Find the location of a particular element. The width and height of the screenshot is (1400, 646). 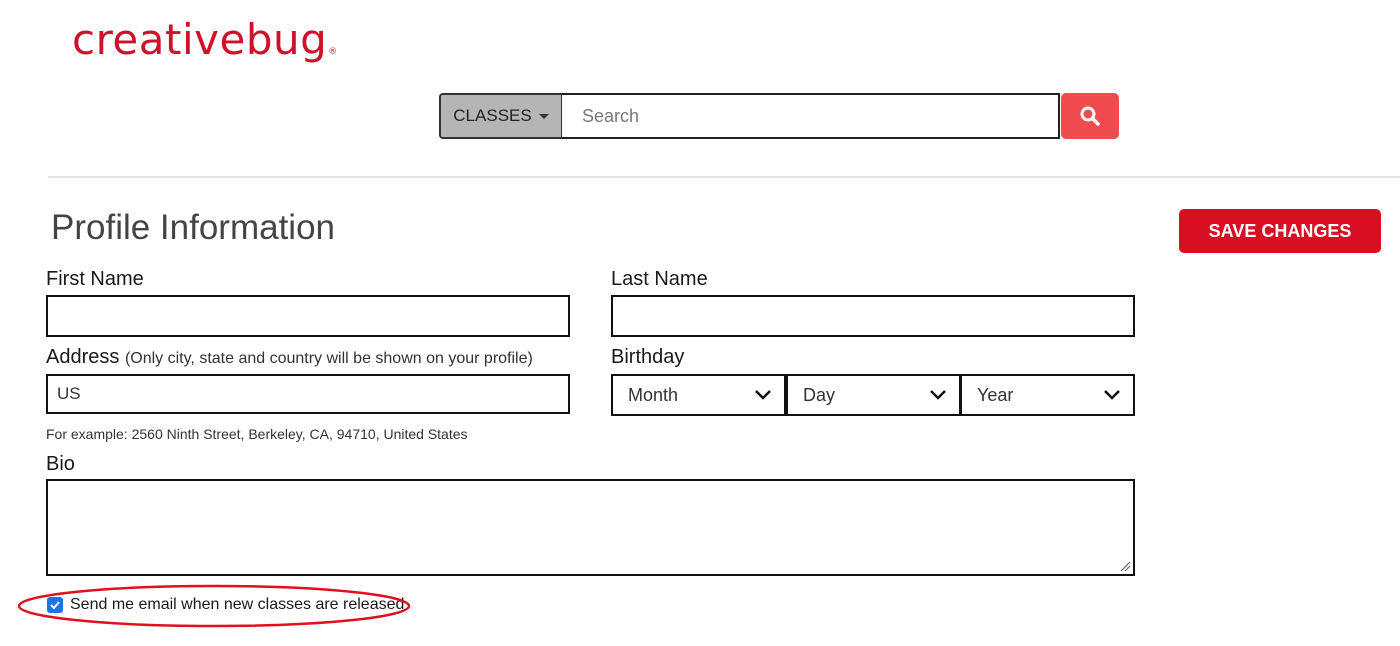

resize-grip-icon is located at coordinates (1125, 566).